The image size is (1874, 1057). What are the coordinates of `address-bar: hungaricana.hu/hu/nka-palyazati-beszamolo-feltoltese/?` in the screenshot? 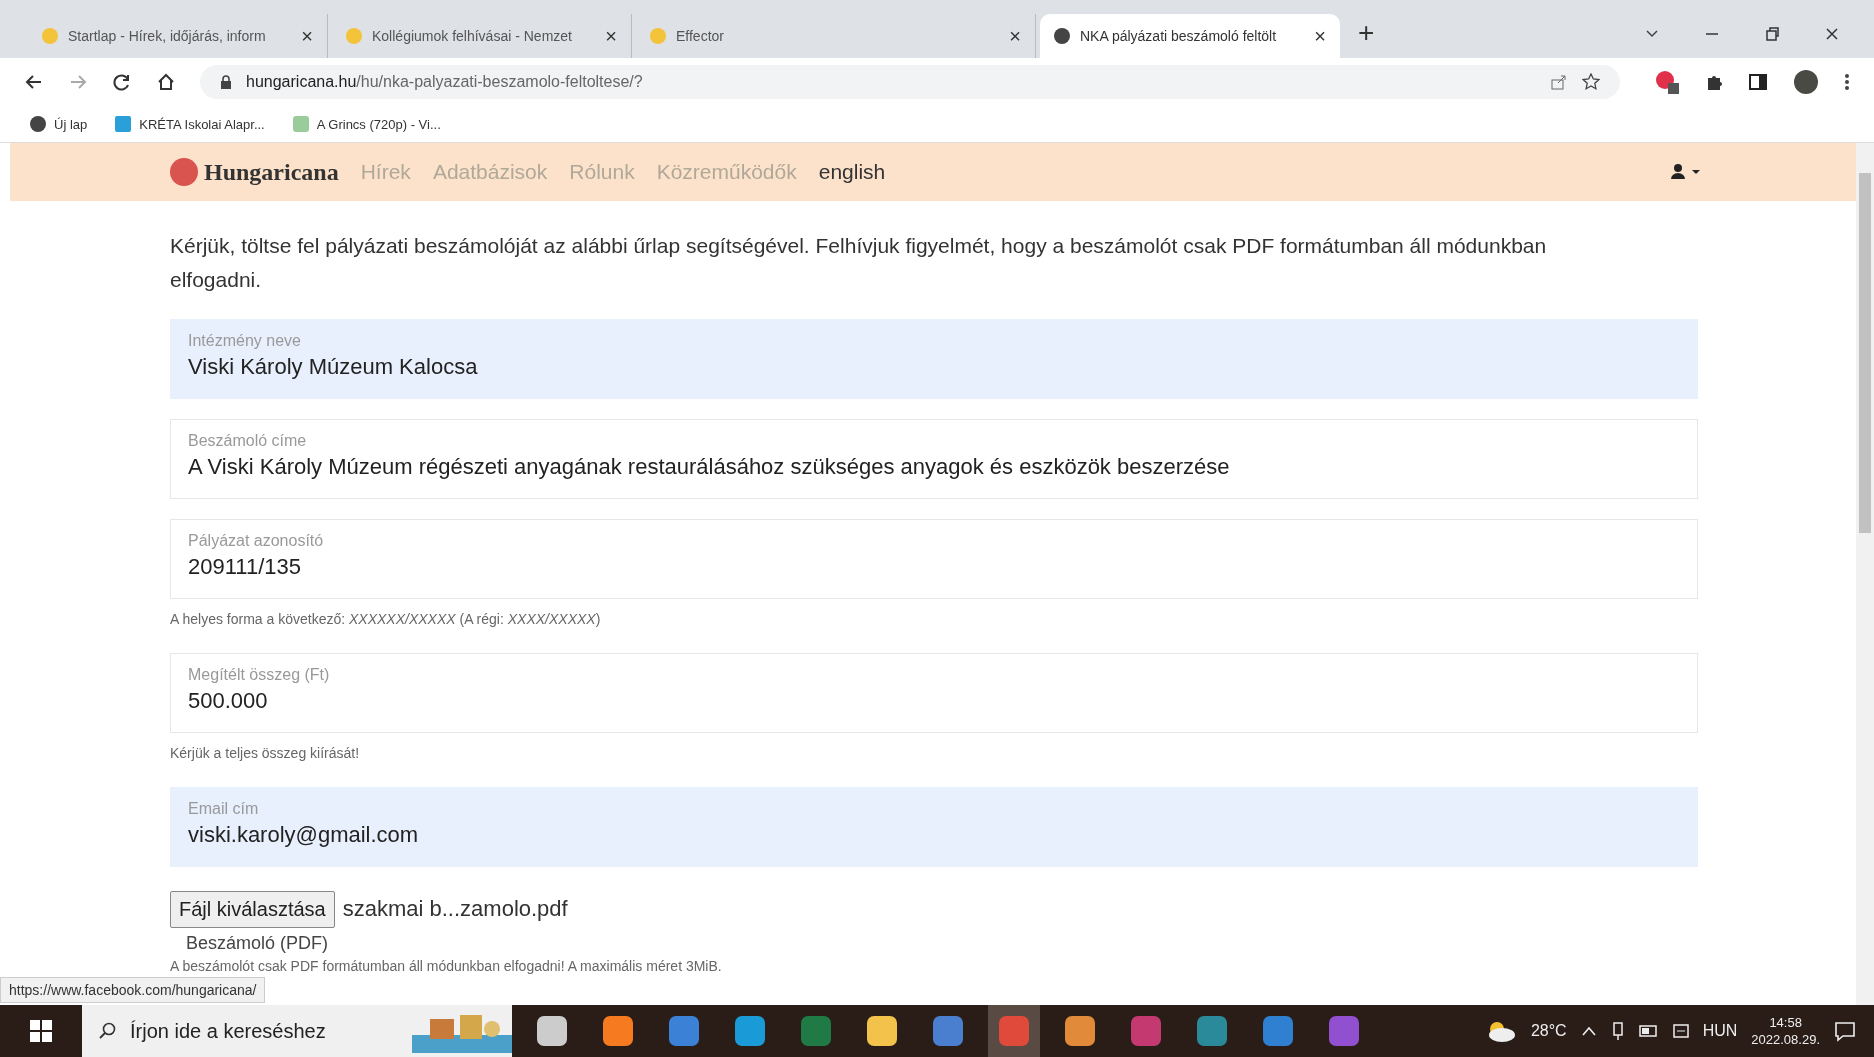 It's located at (910, 82).